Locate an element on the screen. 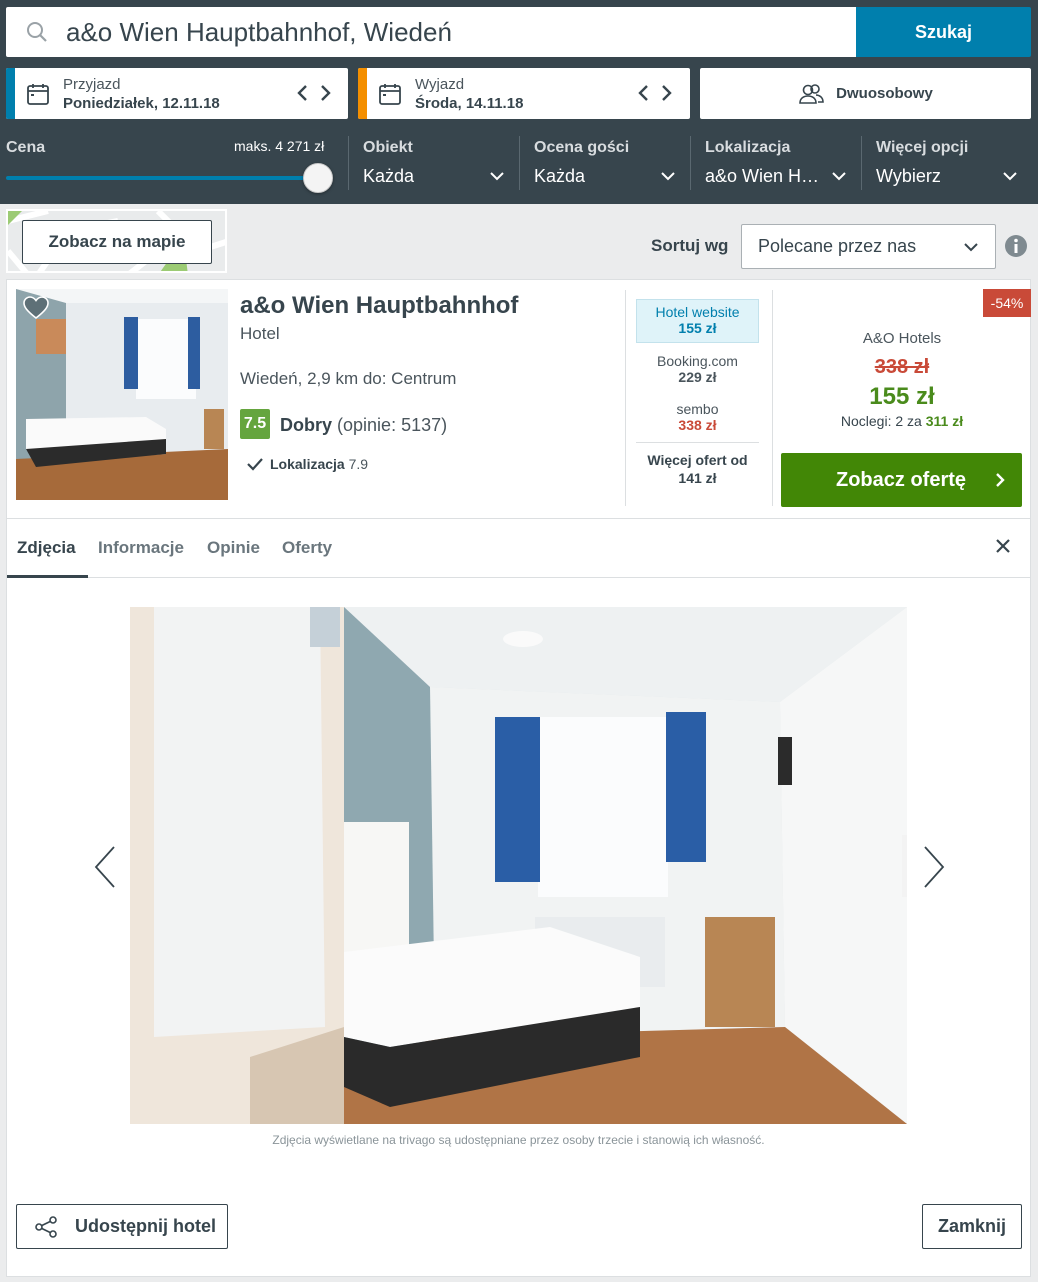 This screenshot has height=1282, width=1038. checkout-label: Wyjazd is located at coordinates (440, 84).